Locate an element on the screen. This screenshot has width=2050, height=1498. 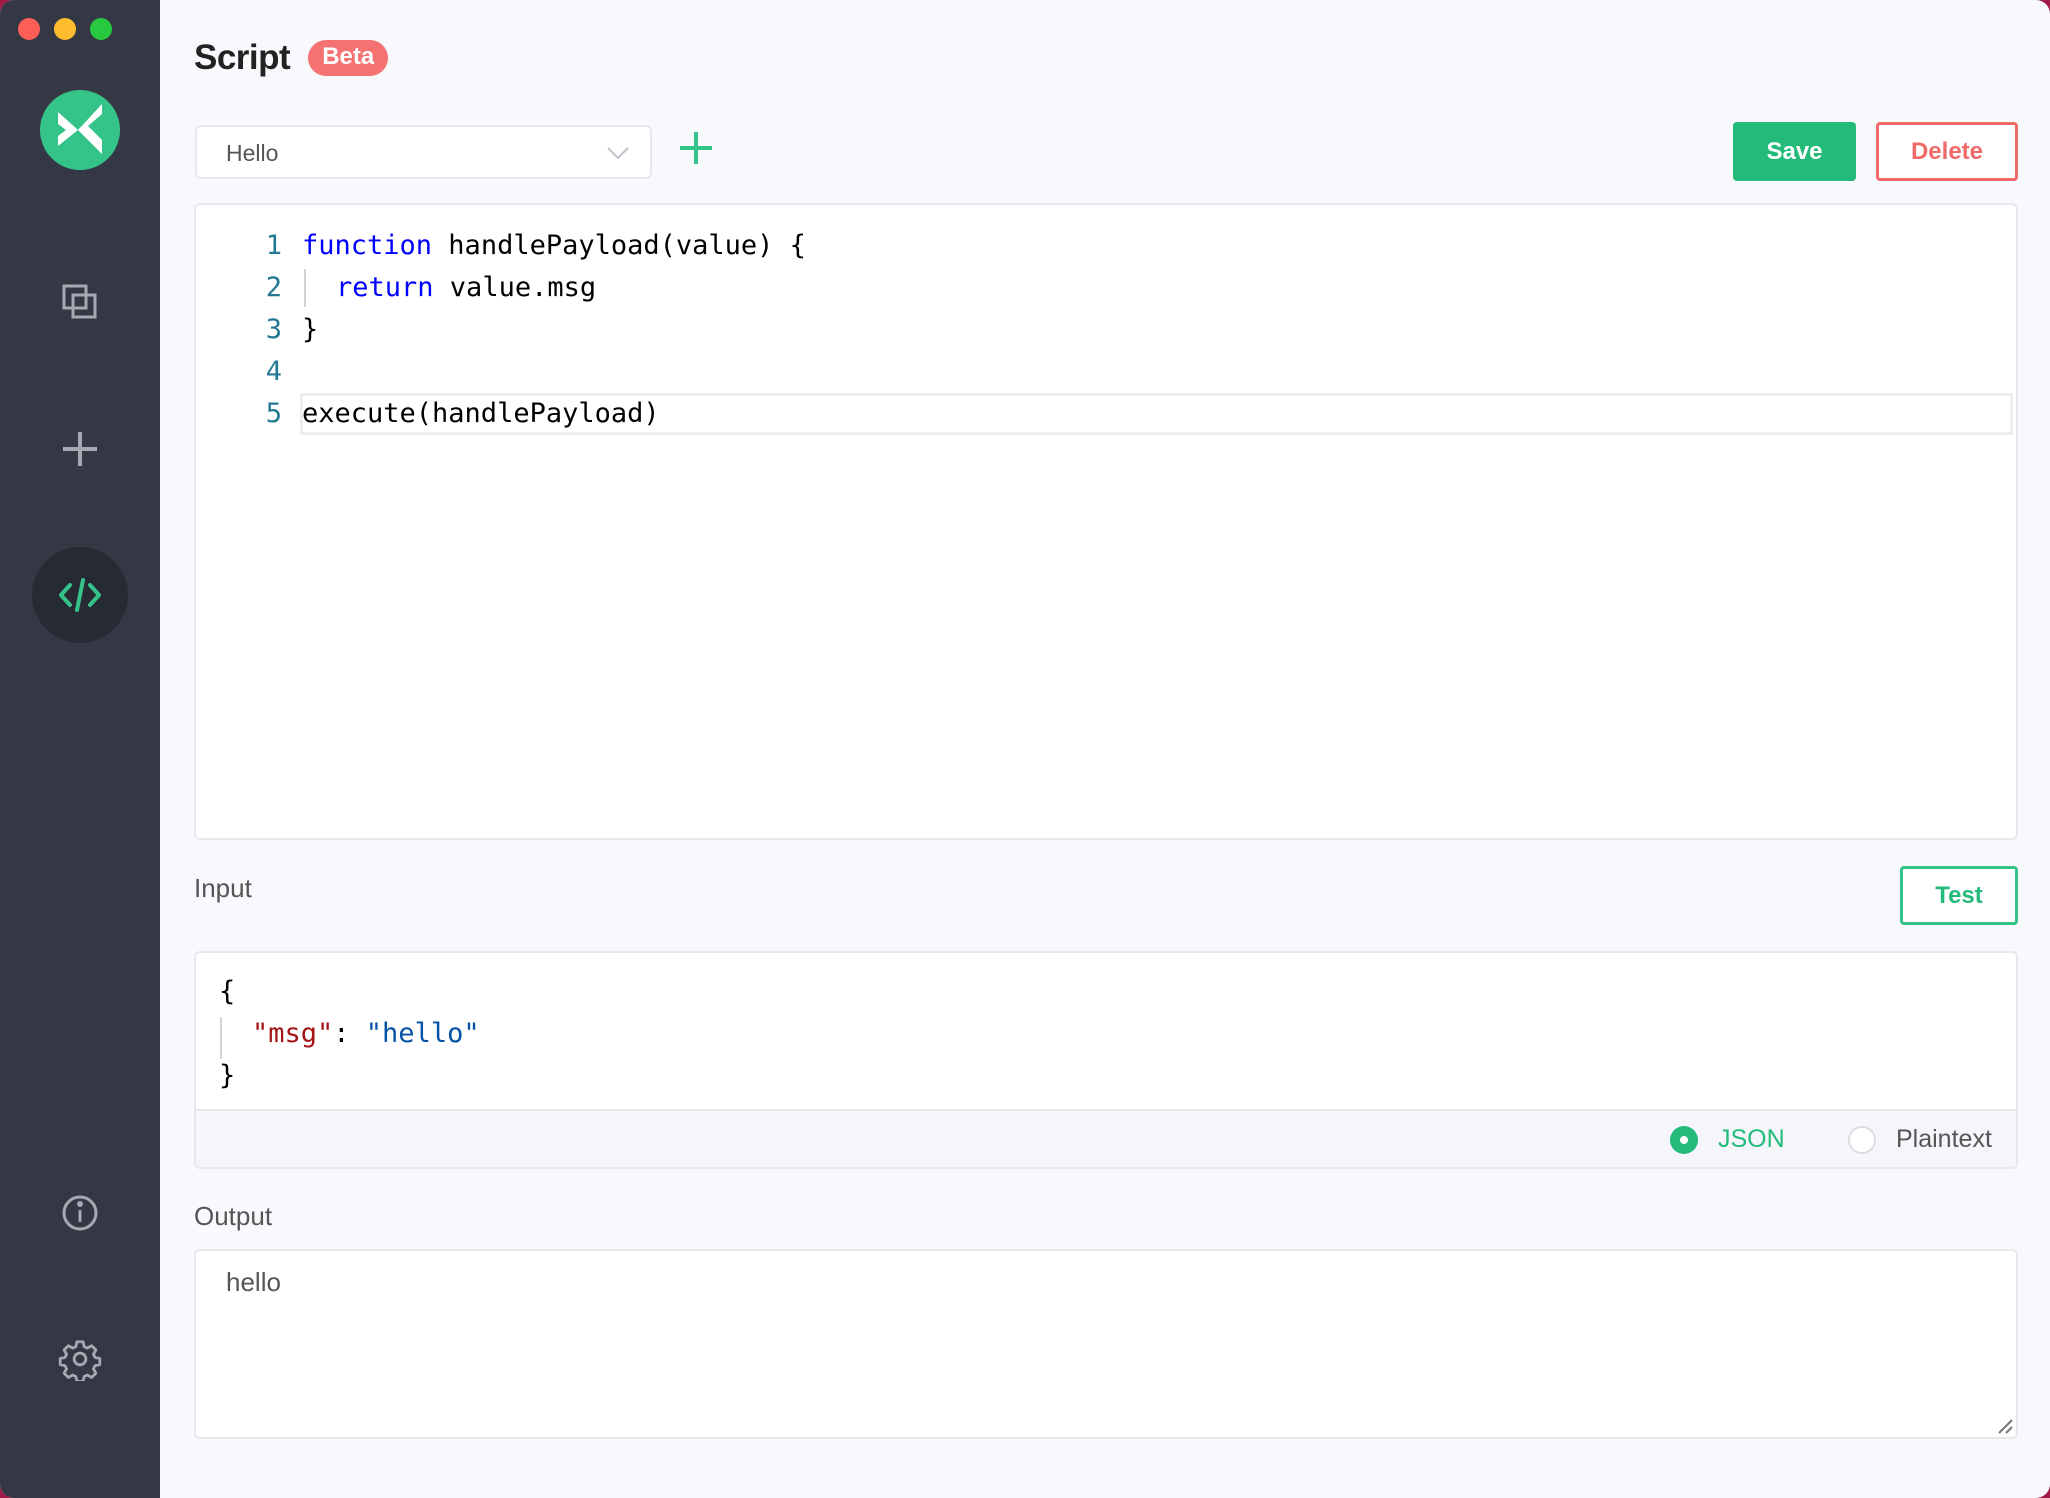
maximize-window-button is located at coordinates (101, 29).